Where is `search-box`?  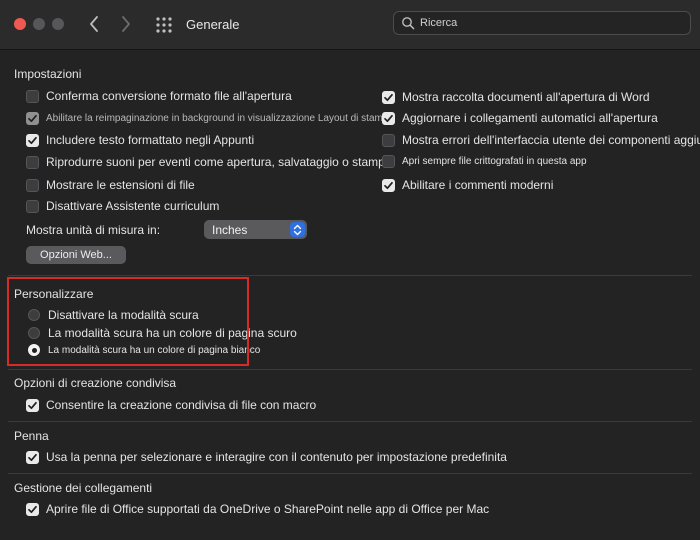 search-box is located at coordinates (542, 23).